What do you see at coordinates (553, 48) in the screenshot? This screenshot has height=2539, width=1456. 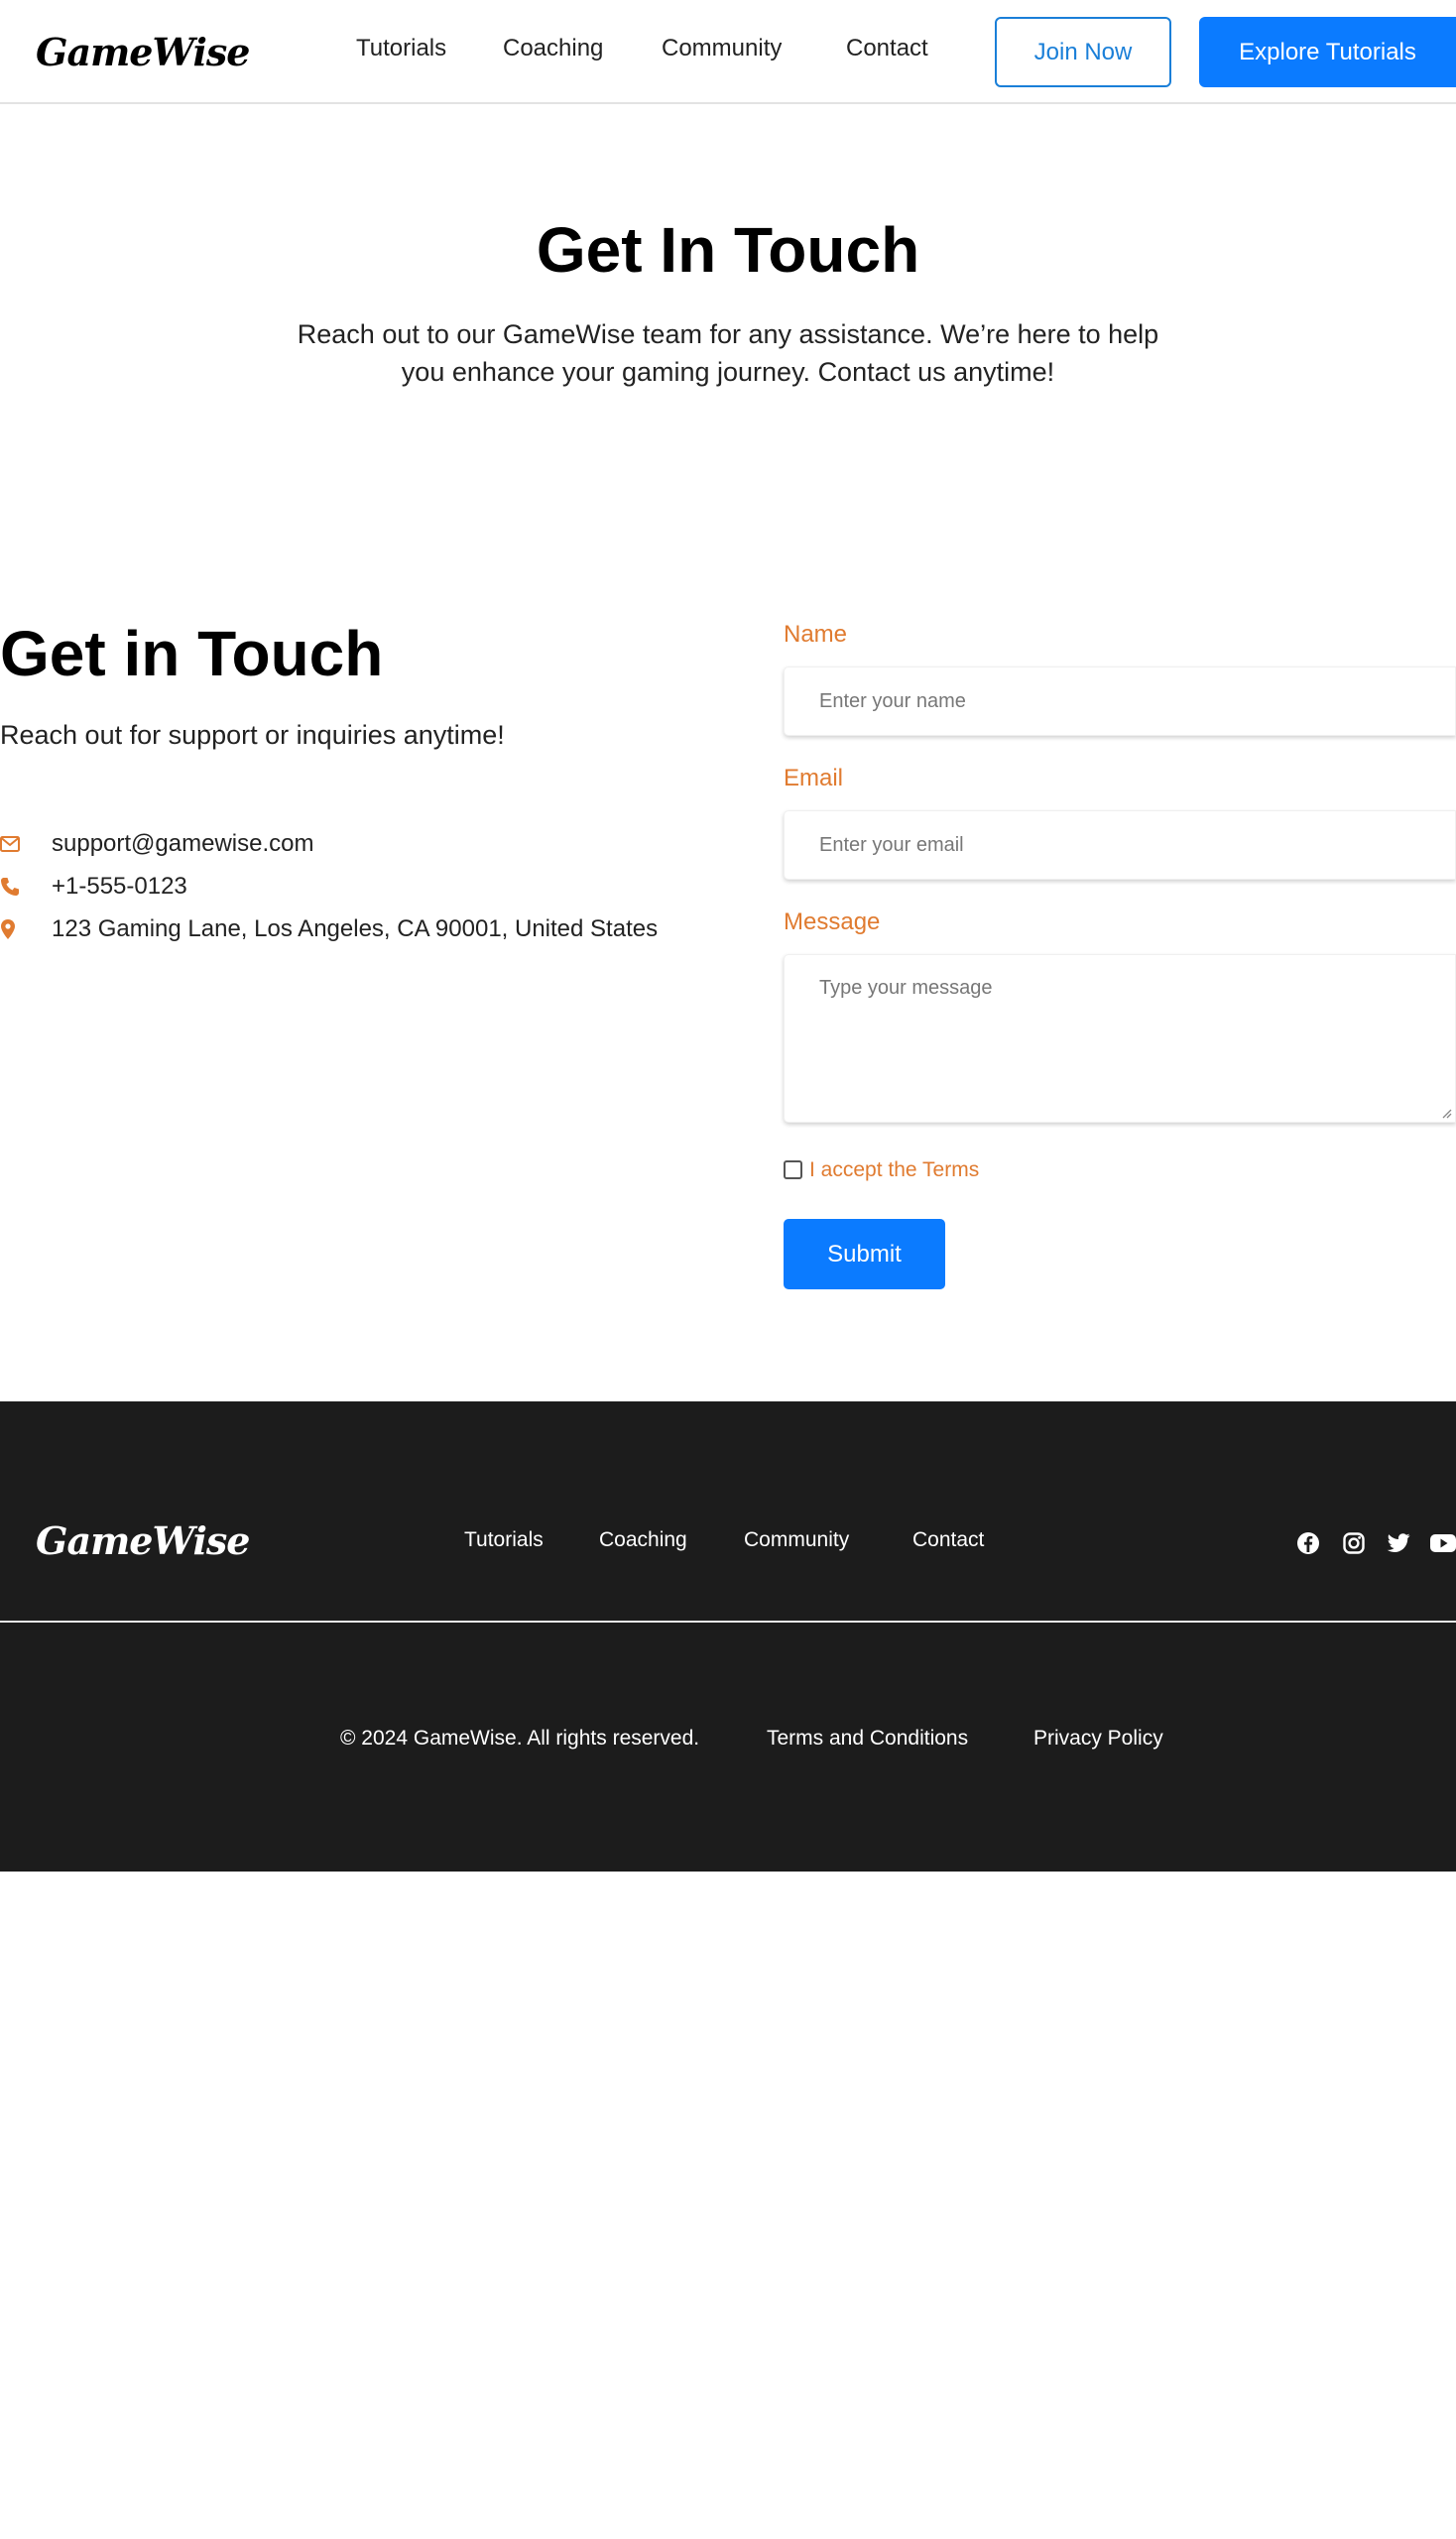 I see `nav-link-coaching: Coaching` at bounding box center [553, 48].